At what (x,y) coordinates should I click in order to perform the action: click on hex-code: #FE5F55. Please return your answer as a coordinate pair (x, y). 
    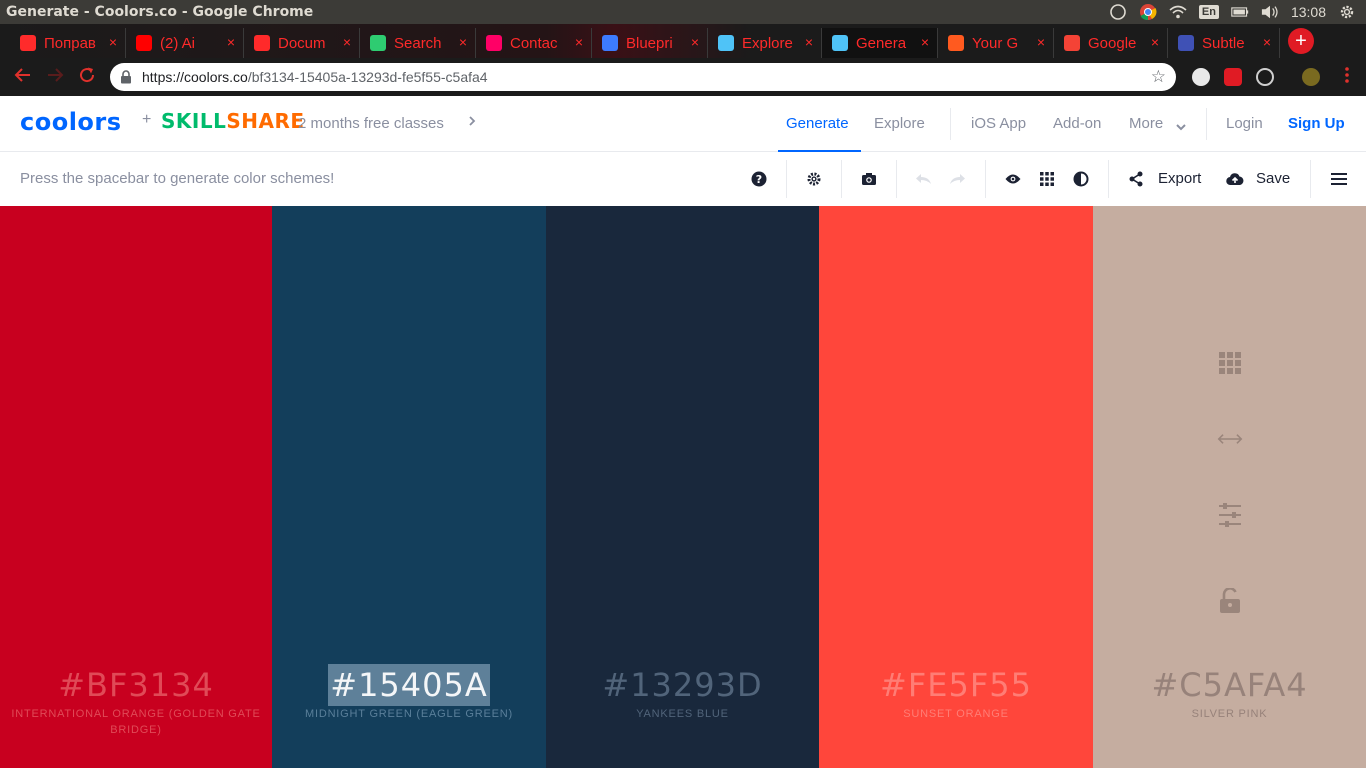
    Looking at the image, I should click on (956, 685).